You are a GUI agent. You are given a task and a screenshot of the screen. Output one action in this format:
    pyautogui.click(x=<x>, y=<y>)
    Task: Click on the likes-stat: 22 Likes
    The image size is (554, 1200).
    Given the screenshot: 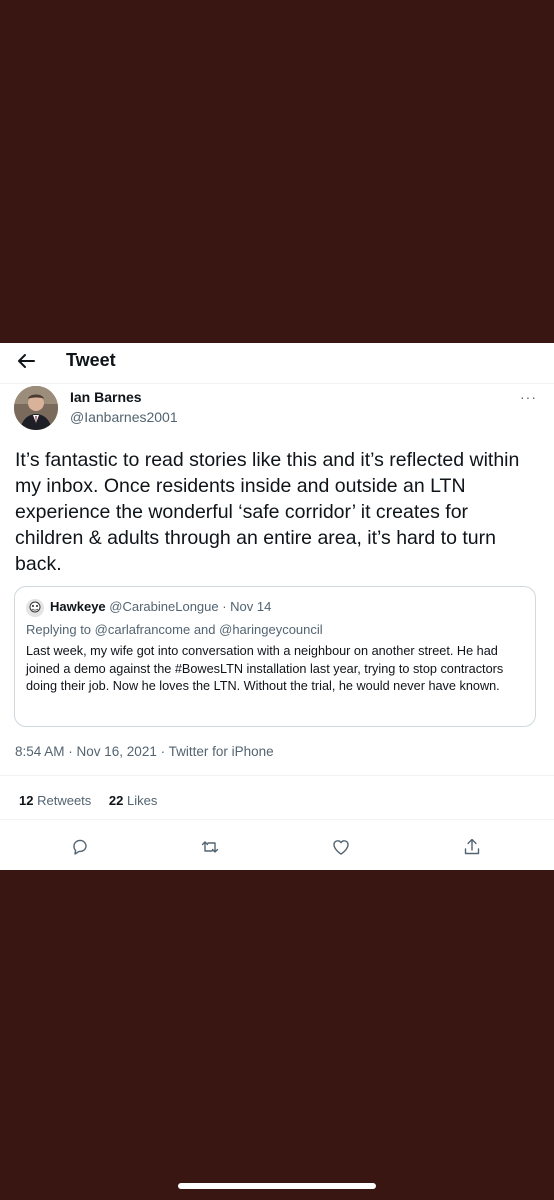 What is the action you would take?
    pyautogui.click(x=133, y=800)
    